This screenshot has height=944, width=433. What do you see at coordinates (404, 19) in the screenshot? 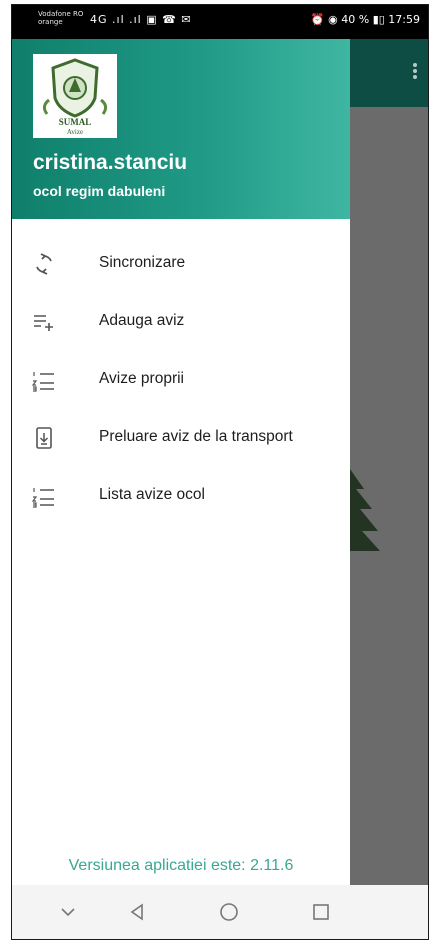
I see `clock: 17:59` at bounding box center [404, 19].